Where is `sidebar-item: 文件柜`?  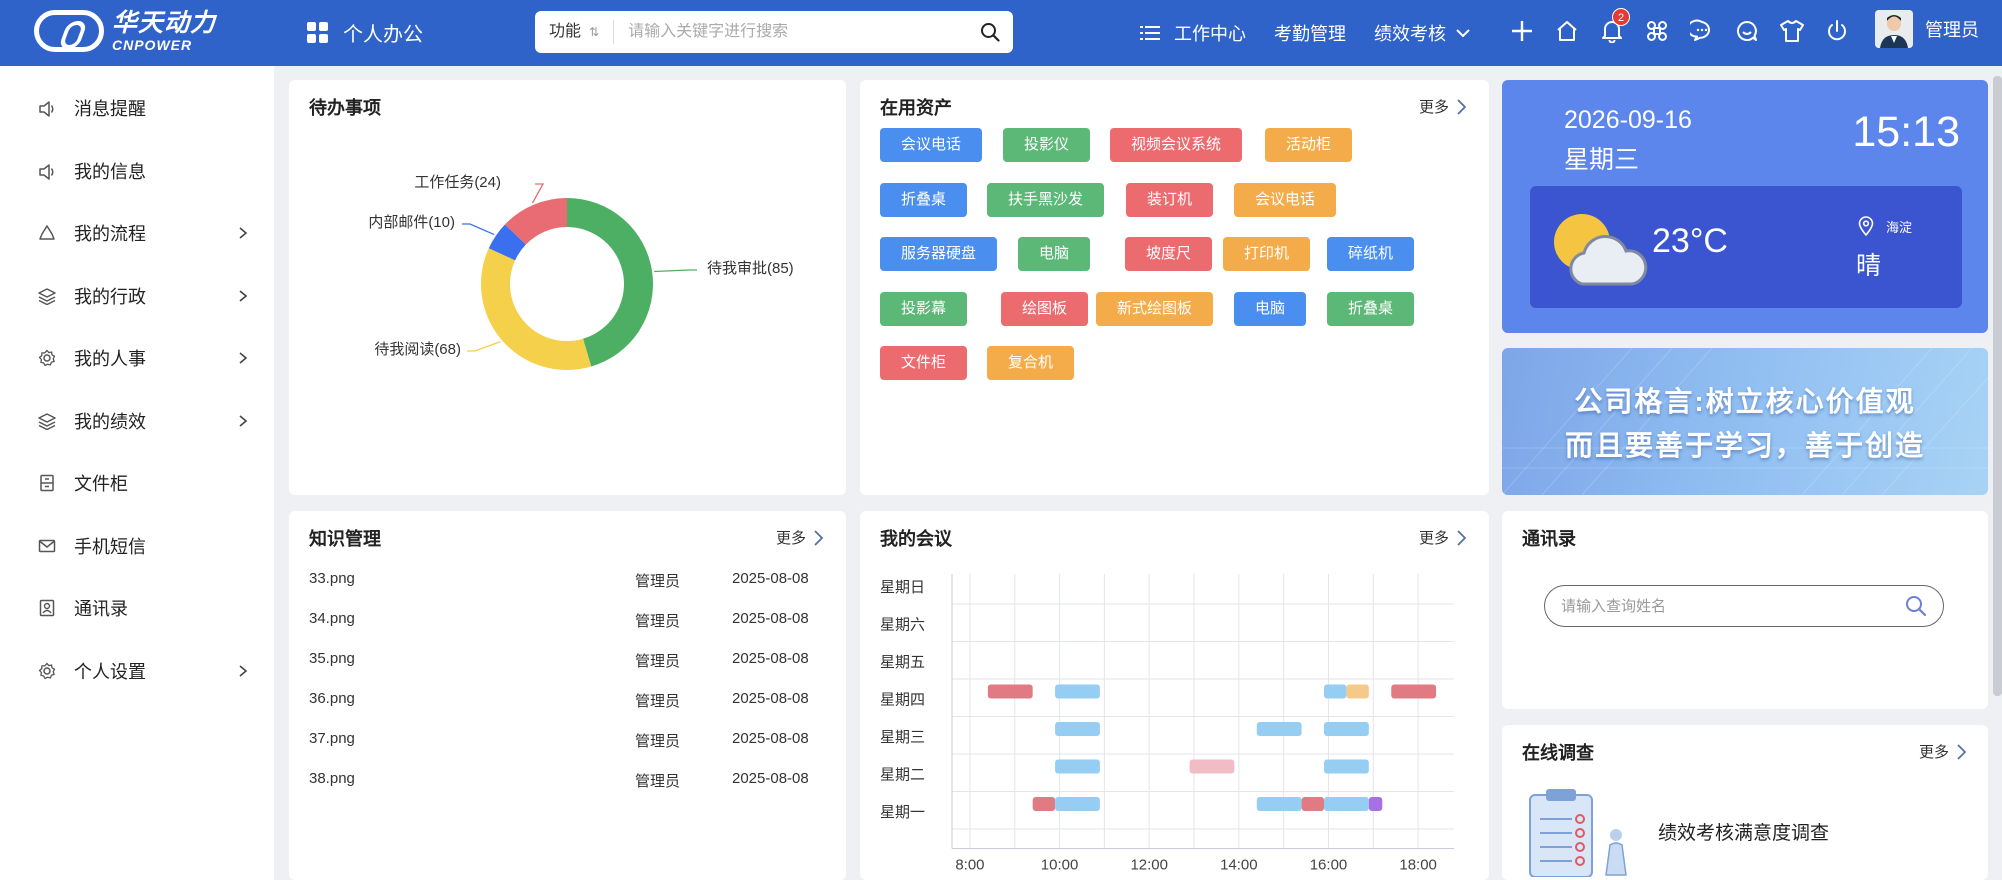 sidebar-item: 文件柜 is located at coordinates (137, 483).